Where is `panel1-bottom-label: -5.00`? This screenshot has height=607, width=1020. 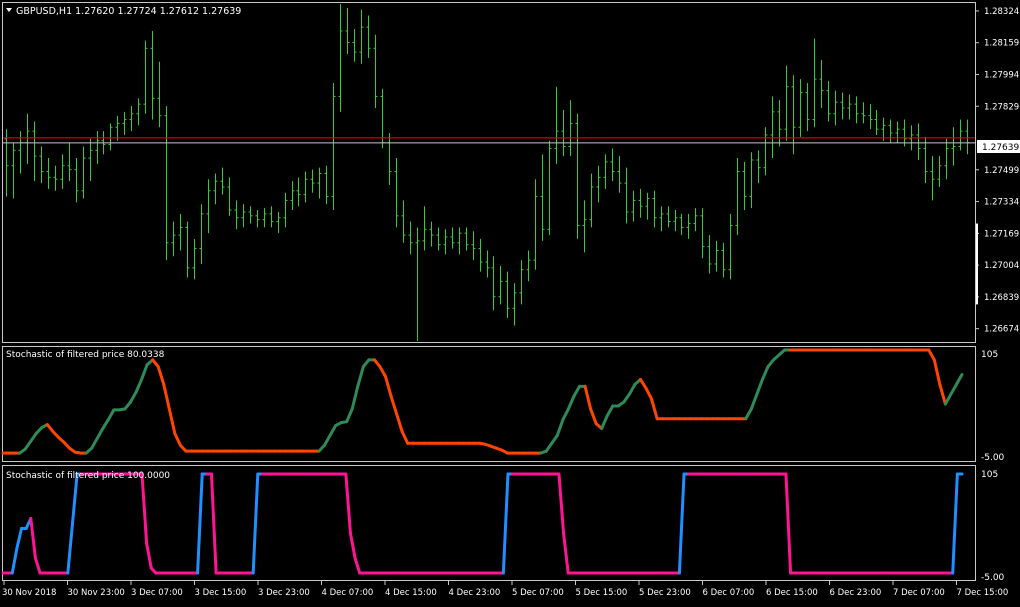
panel1-bottom-label: -5.00 is located at coordinates (993, 458).